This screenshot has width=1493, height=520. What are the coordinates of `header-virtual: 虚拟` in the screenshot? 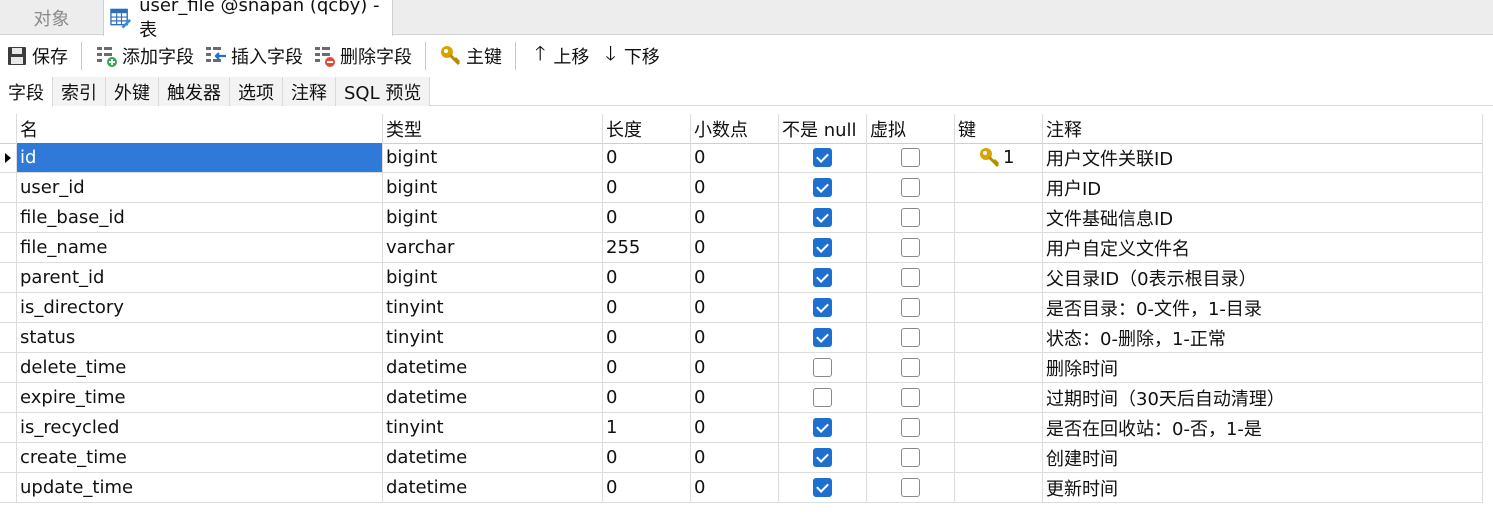 It's located at (911, 129).